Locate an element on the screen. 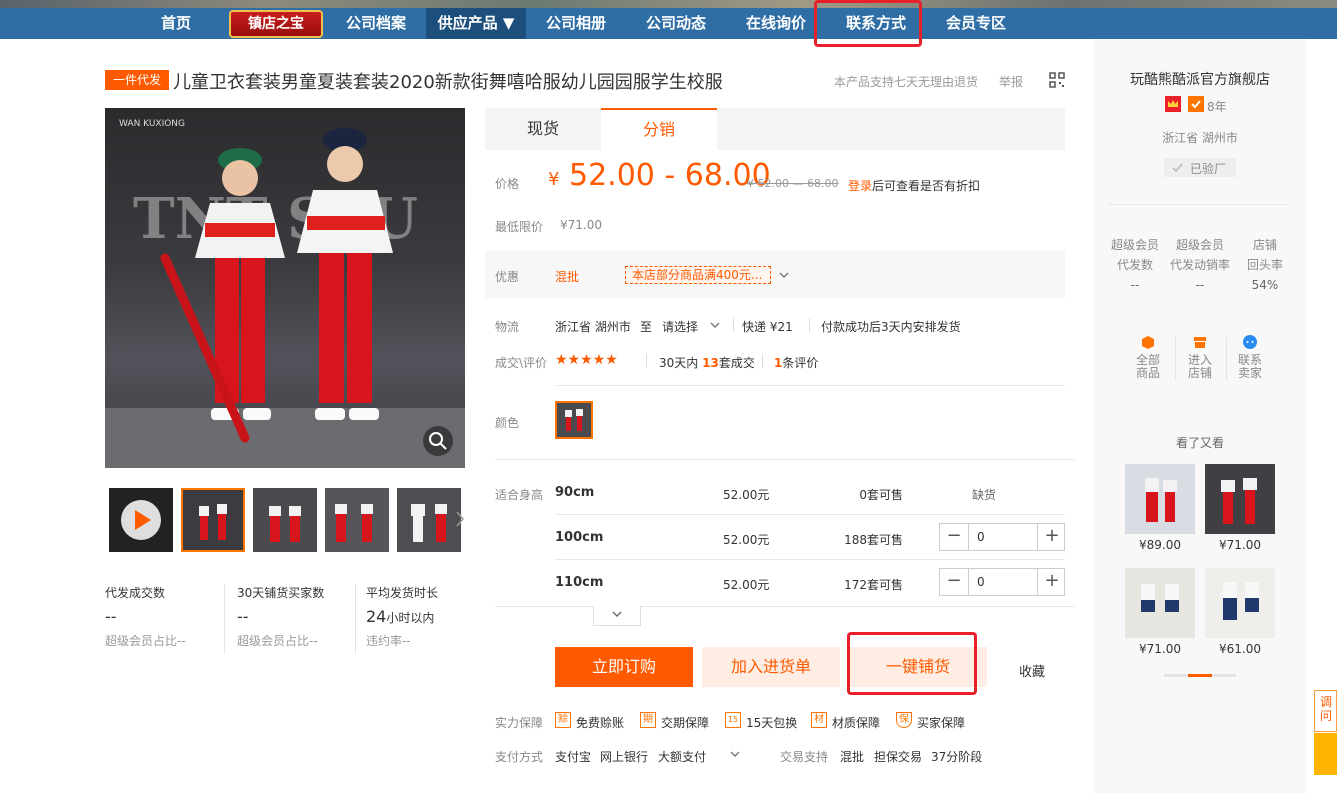 This screenshot has width=1337, height=793. dropship-tag: 一件代发 is located at coordinates (137, 80).